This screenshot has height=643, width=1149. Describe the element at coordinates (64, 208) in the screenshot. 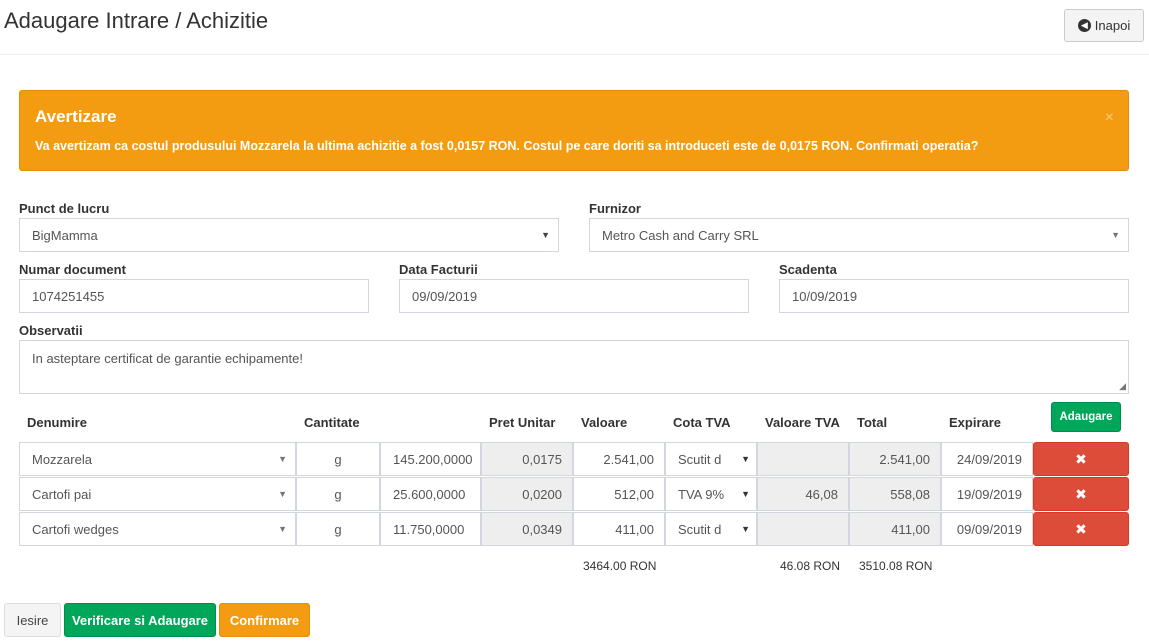

I see `punct-label: Punct de lucru` at that location.